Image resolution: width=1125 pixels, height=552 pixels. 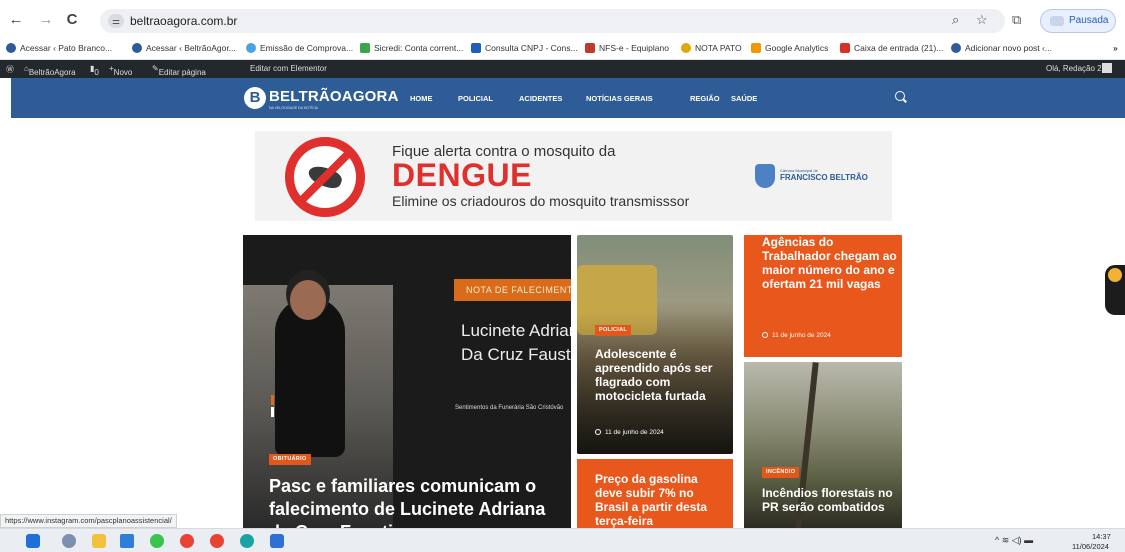 What do you see at coordinates (127, 541) in the screenshot?
I see `drive-icon` at bounding box center [127, 541].